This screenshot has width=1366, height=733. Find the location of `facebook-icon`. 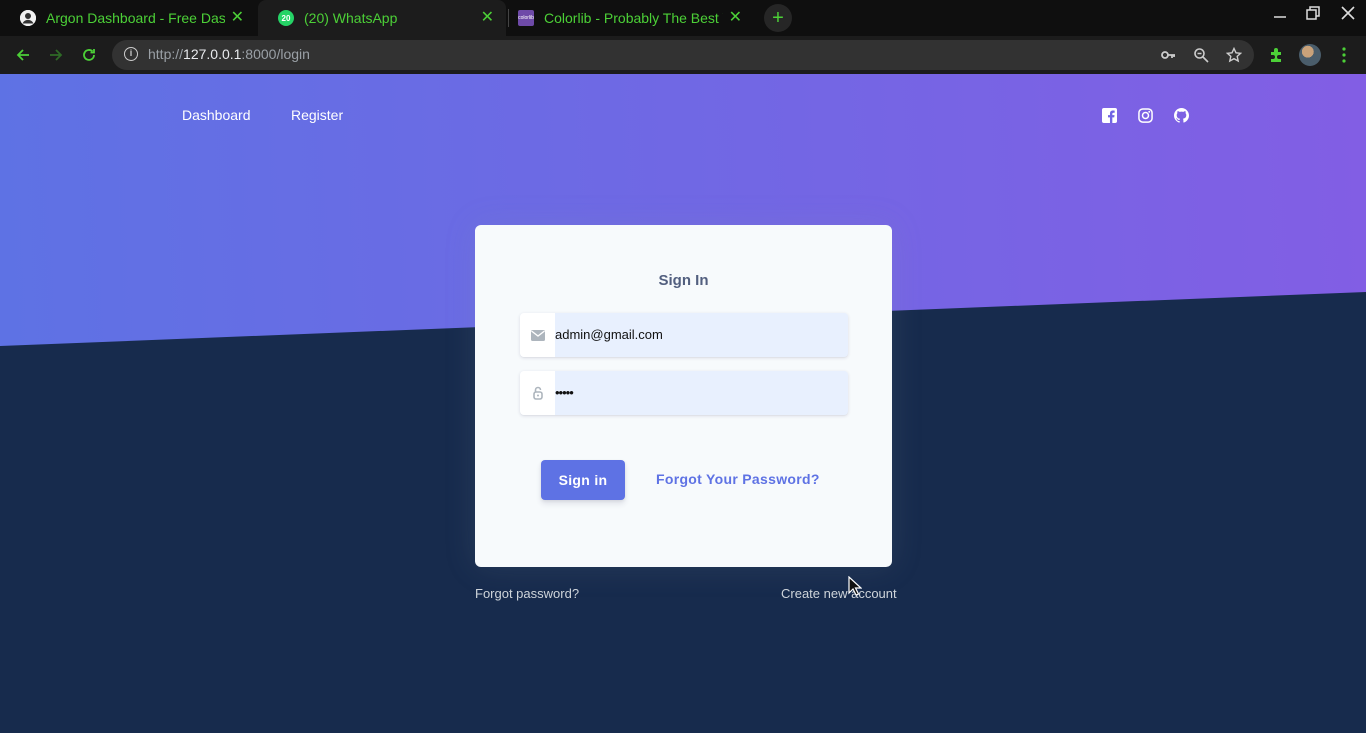

facebook-icon is located at coordinates (1110, 116).